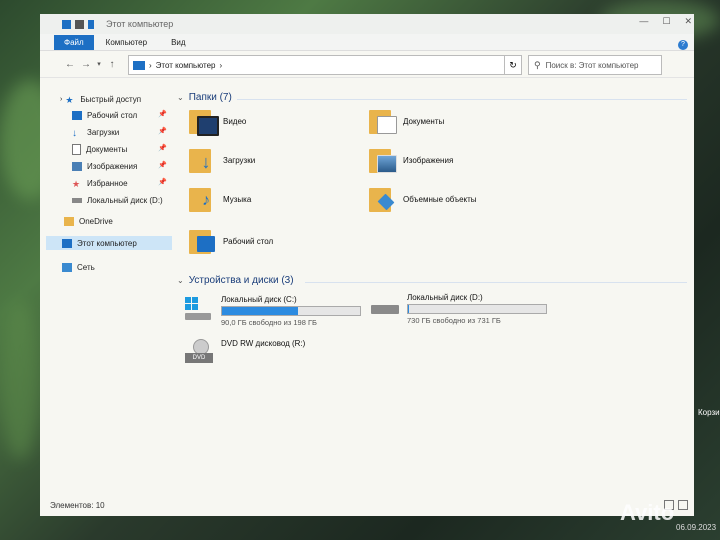 The width and height of the screenshot is (720, 540). What do you see at coordinates (103, 132) in the screenshot?
I see `sidebar-item-label: Загрузки` at bounding box center [103, 132].